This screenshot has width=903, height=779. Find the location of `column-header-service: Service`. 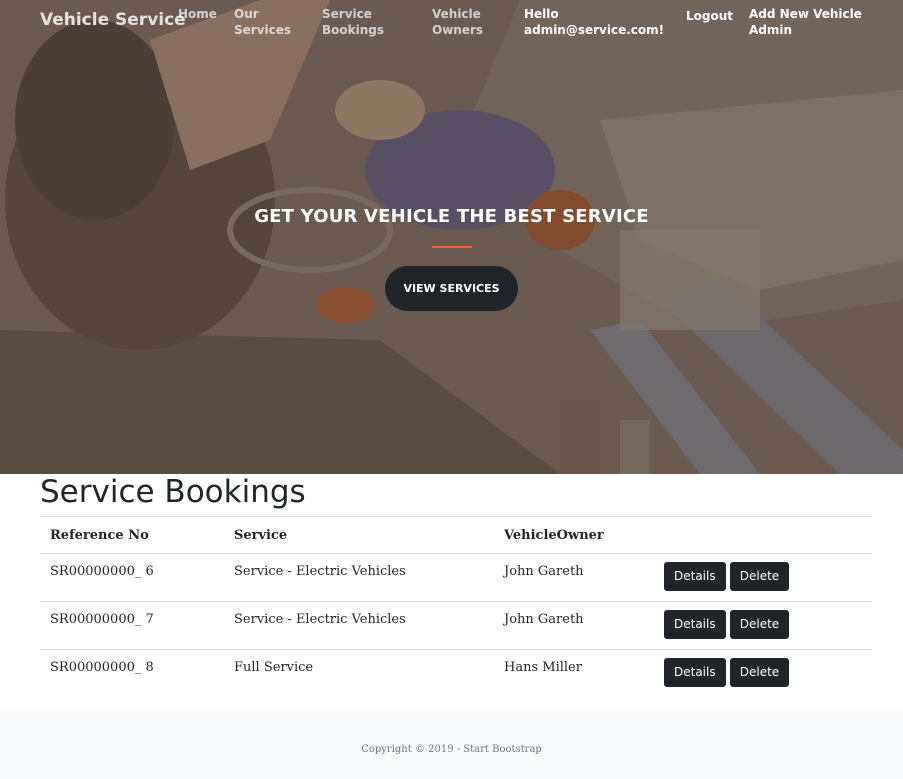

column-header-service: Service is located at coordinates (359, 535).